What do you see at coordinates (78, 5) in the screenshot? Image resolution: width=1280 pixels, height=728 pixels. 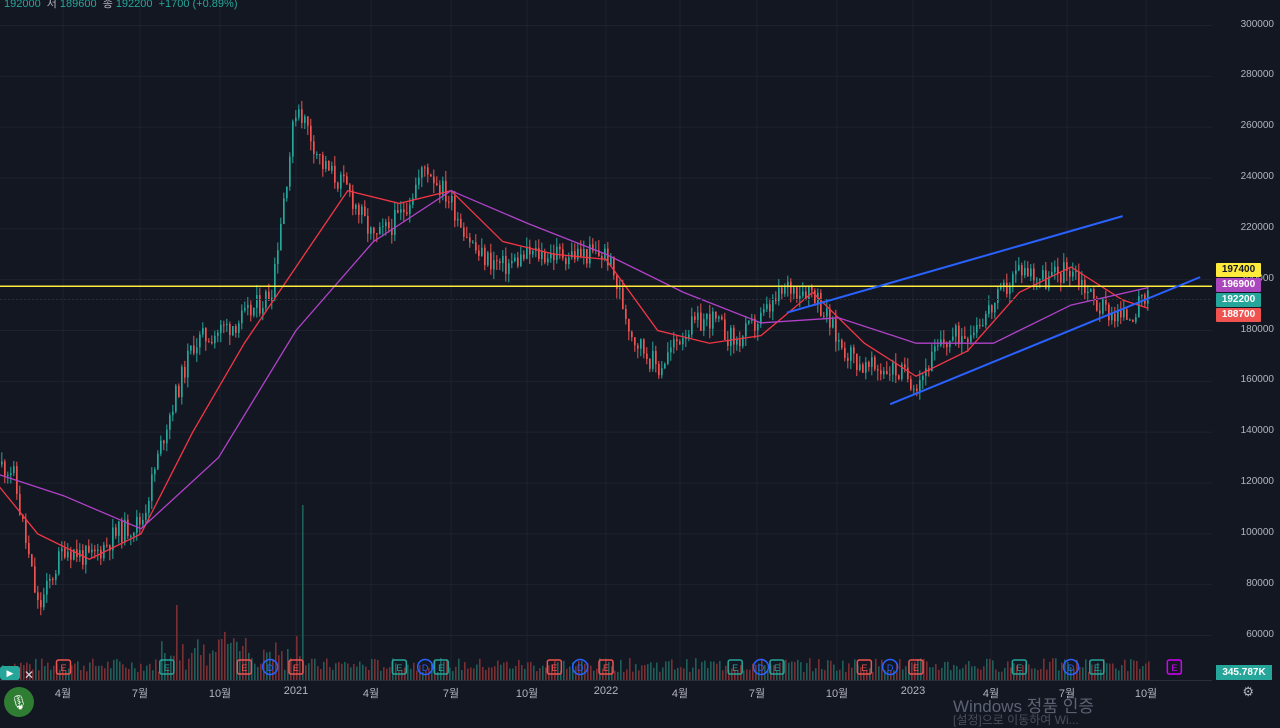 I see `legend-low: 189600` at bounding box center [78, 5].